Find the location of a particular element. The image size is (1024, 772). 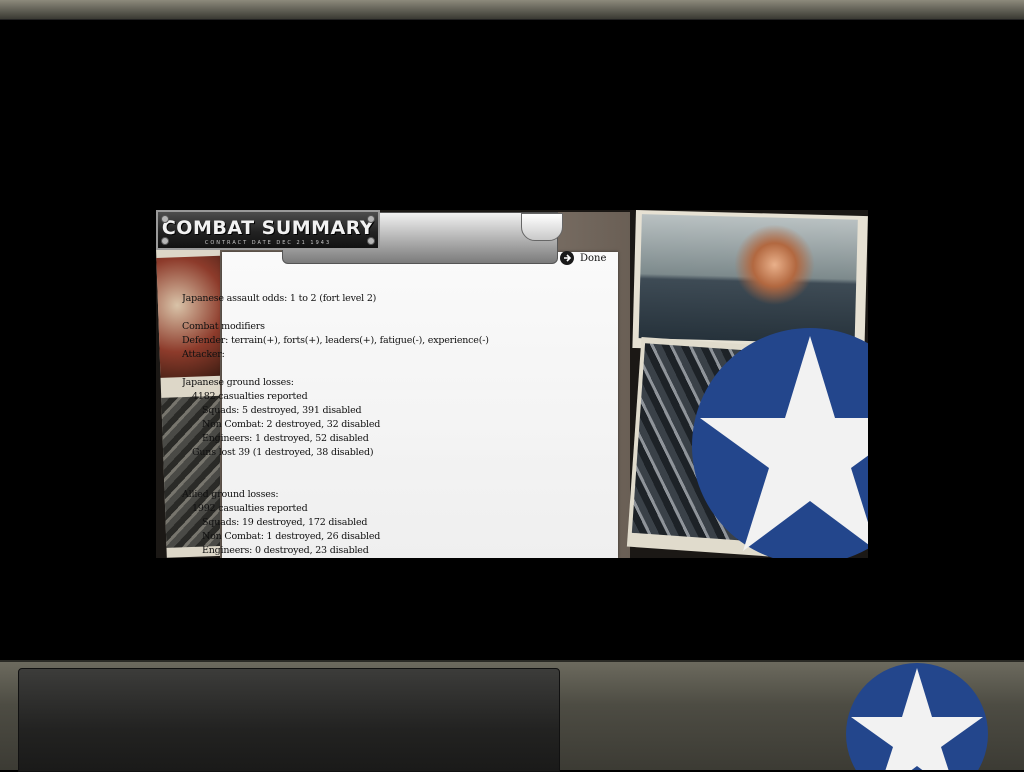

top-menu-bar is located at coordinates (512, 10).